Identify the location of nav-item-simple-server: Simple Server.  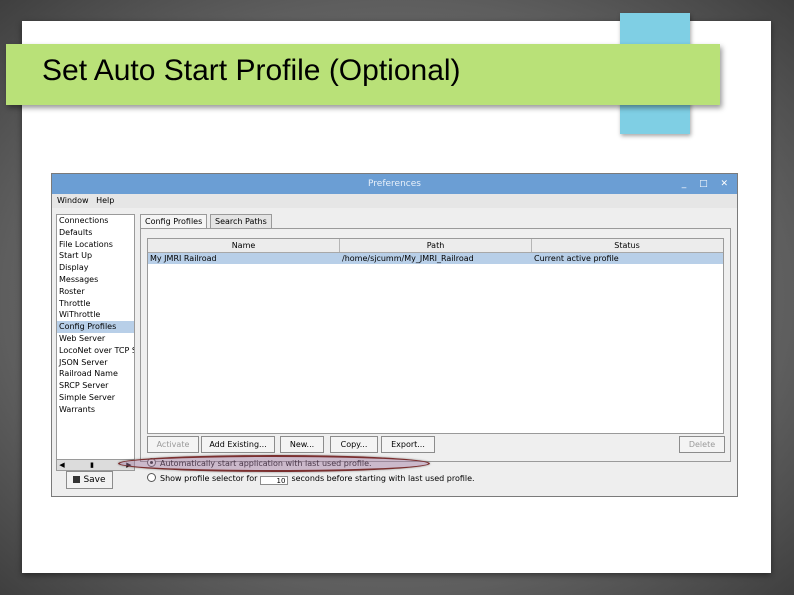
(95, 398).